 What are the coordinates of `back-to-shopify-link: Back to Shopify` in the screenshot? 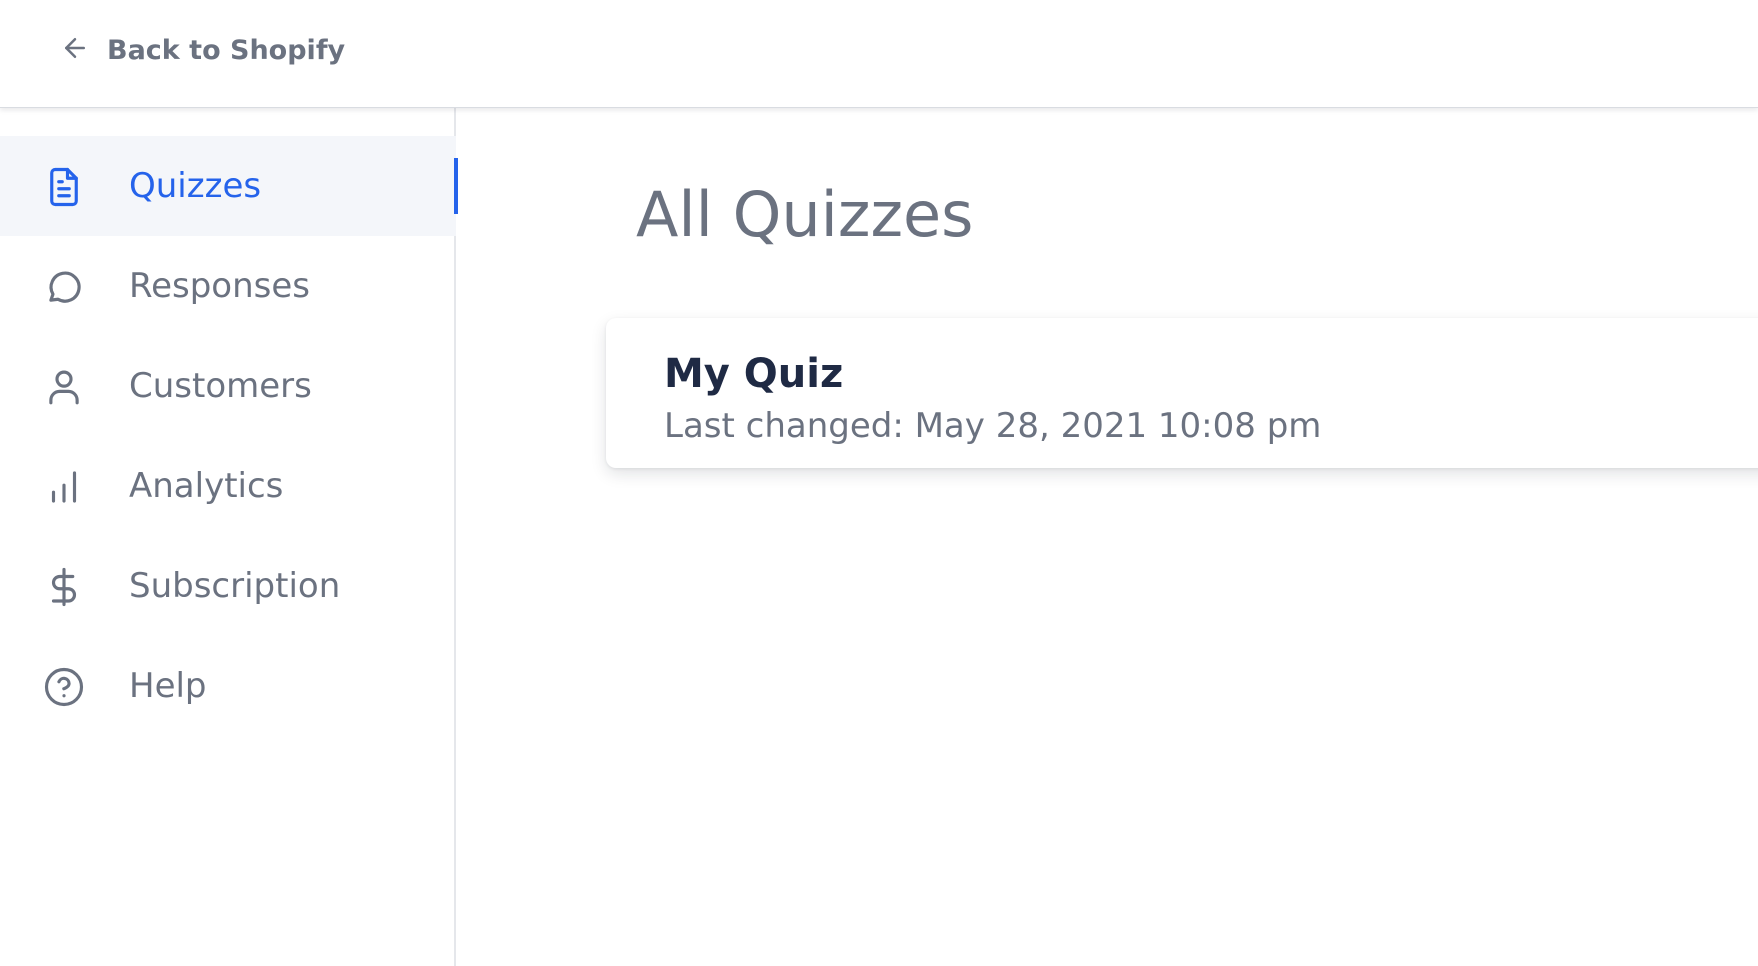 It's located at (202, 50).